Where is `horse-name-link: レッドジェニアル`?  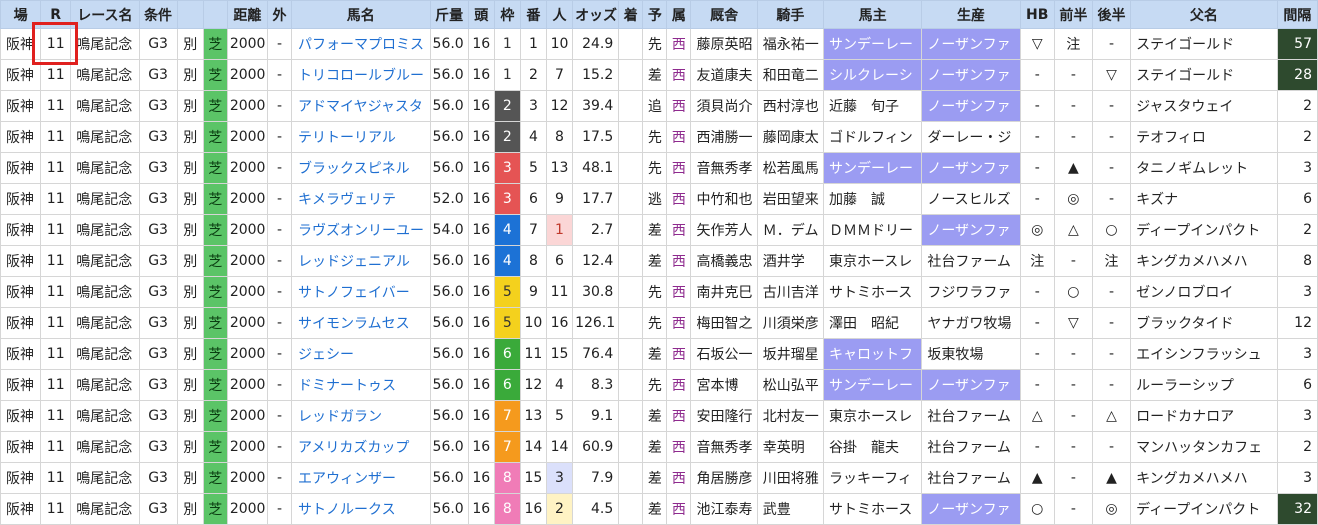 horse-name-link: レッドジェニアル is located at coordinates (361, 261).